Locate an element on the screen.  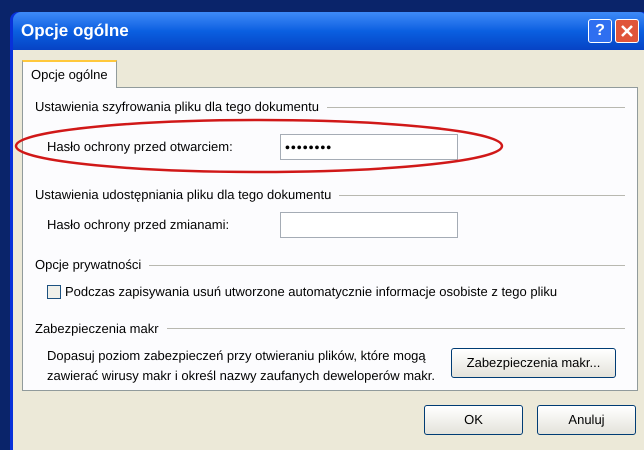
section-heading: Opcje prywatności is located at coordinates (88, 265).